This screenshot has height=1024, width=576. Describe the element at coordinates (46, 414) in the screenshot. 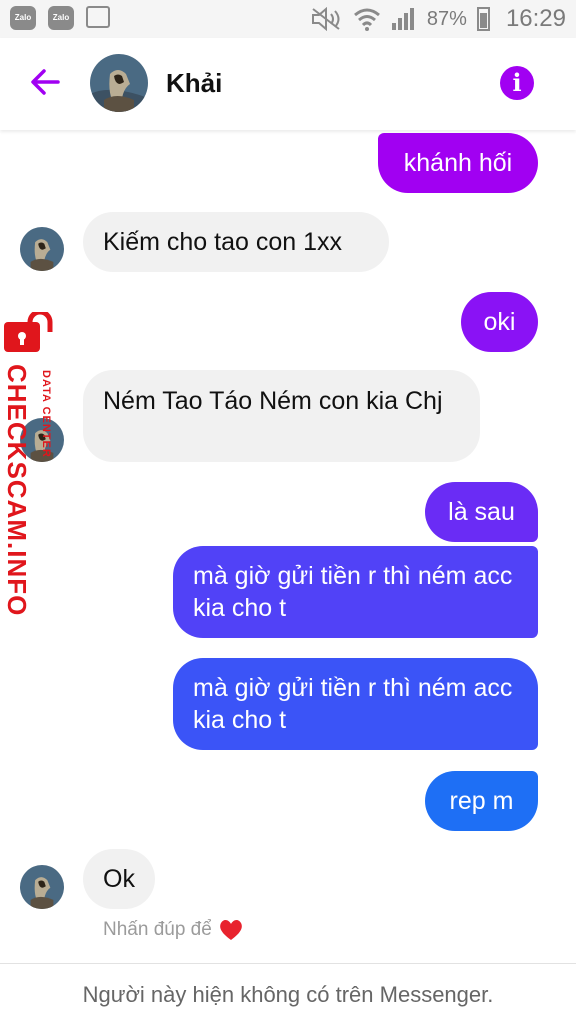

I see `watermark-subtext: DATA CENTER` at that location.